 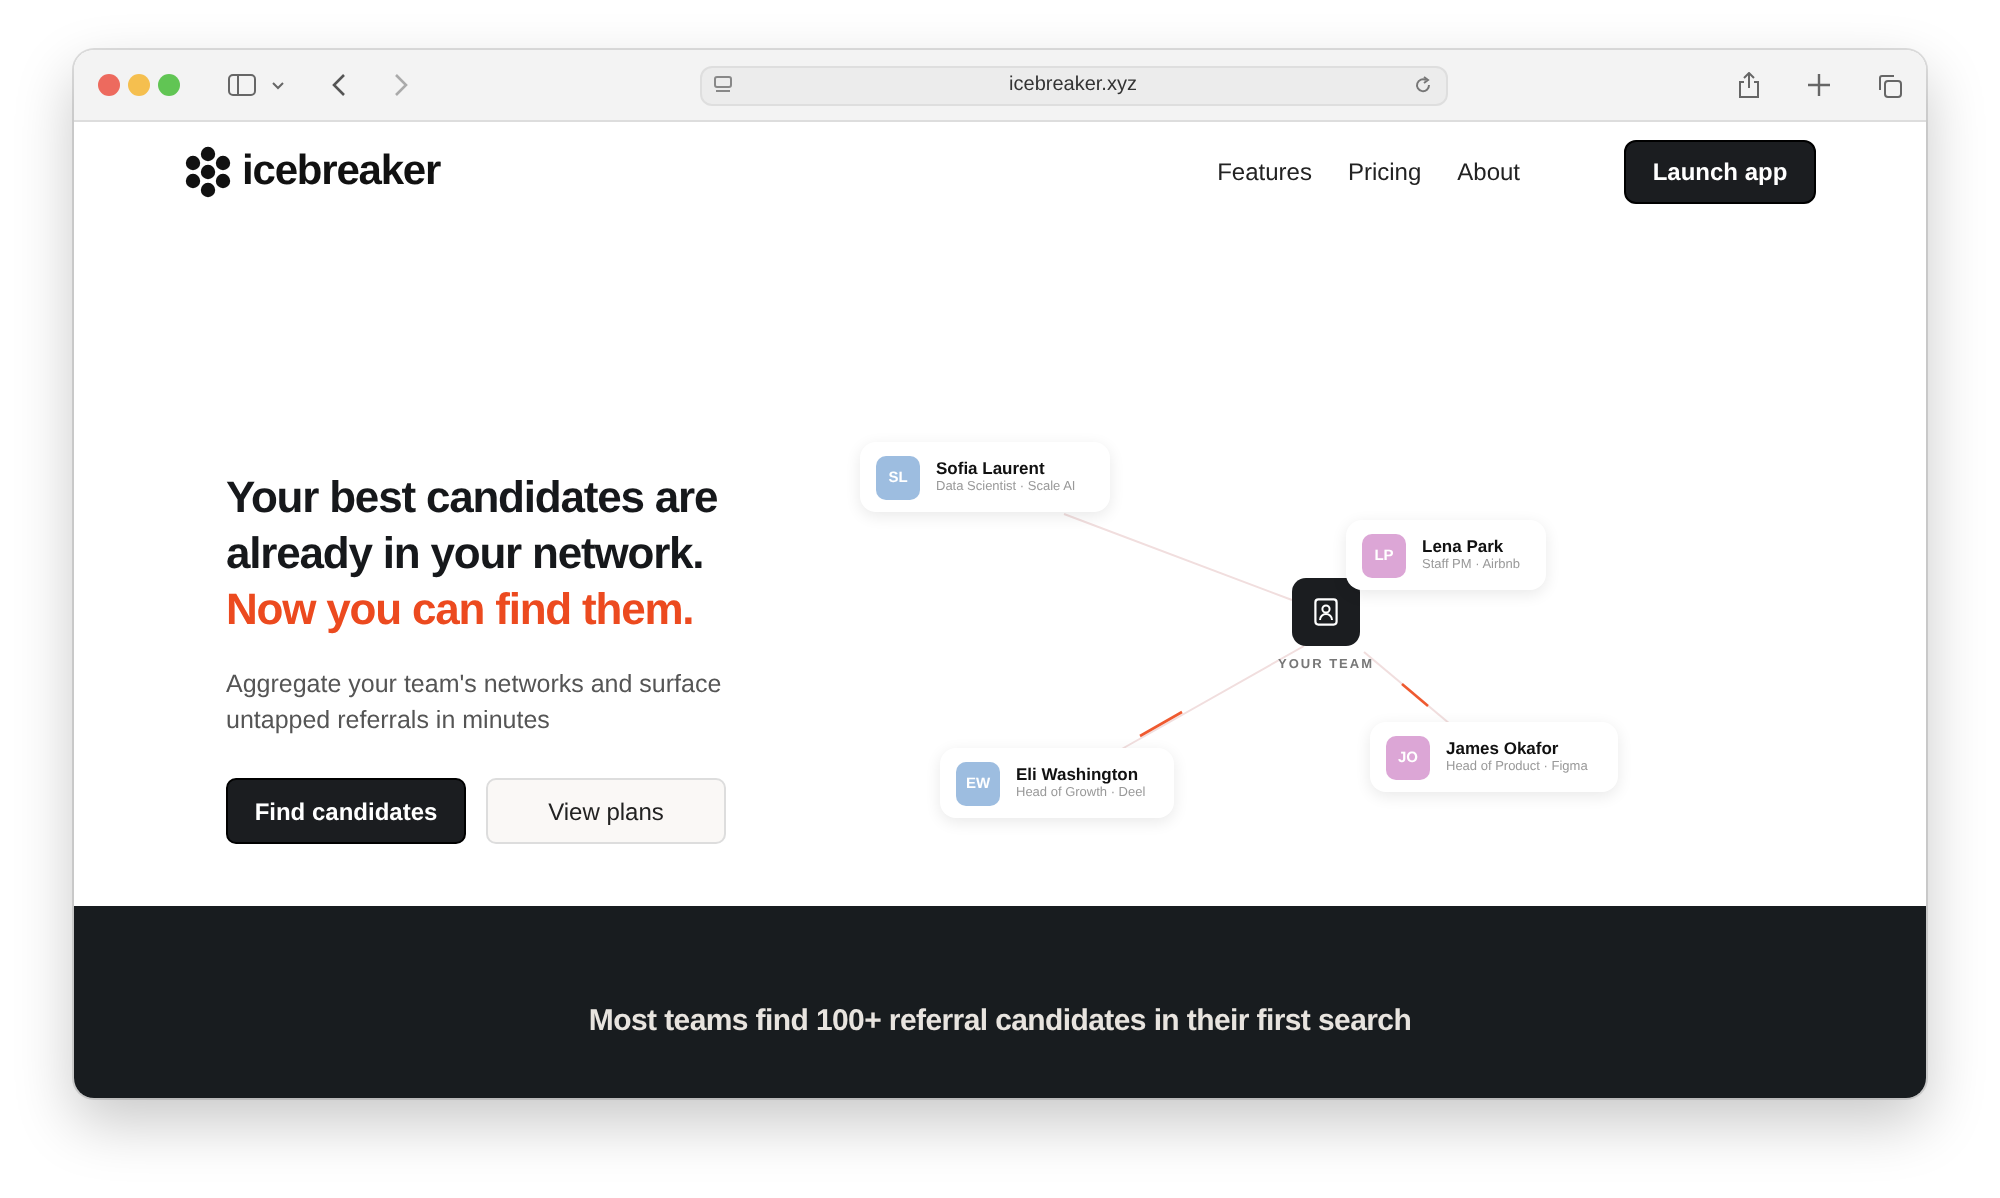 I want to click on nav-link: Pricing, so click(x=1384, y=172).